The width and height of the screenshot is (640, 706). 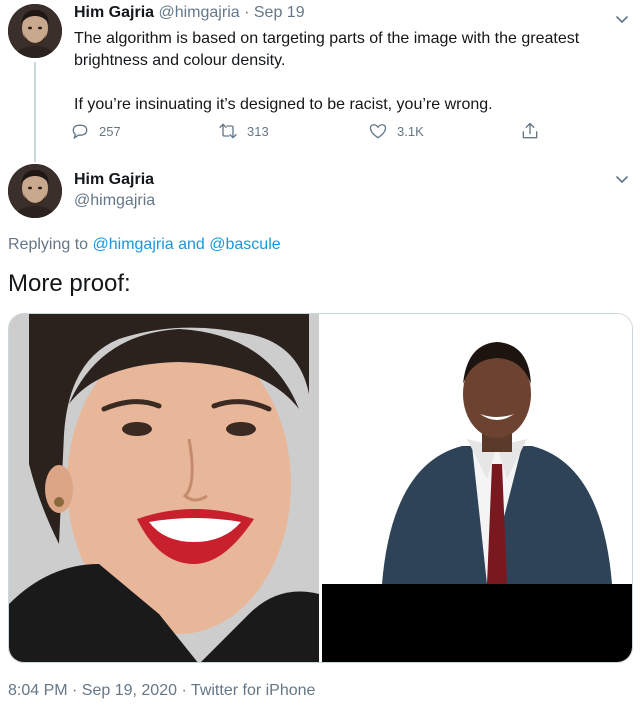 I want to click on like-button: 3.1K, so click(x=396, y=131).